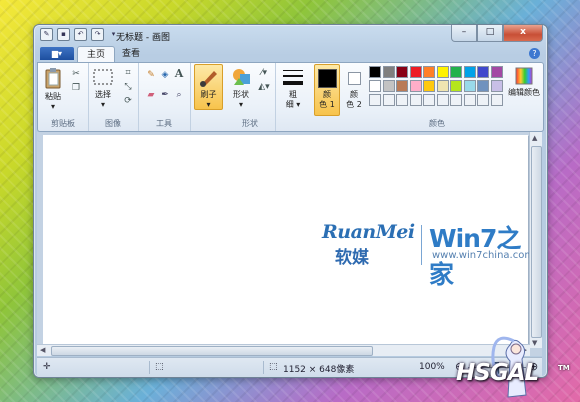 This screenshot has width=580, height=402. Describe the element at coordinates (63, 34) in the screenshot. I see `save-icon: ▪` at that location.